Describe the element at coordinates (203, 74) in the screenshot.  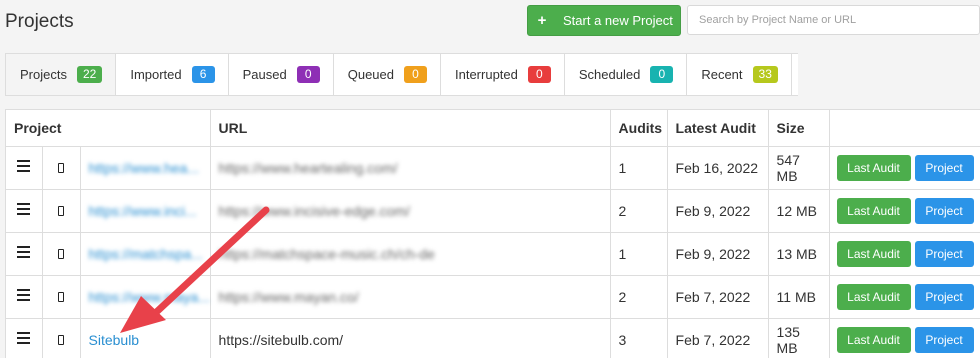
I see `count-badge: 6` at that location.